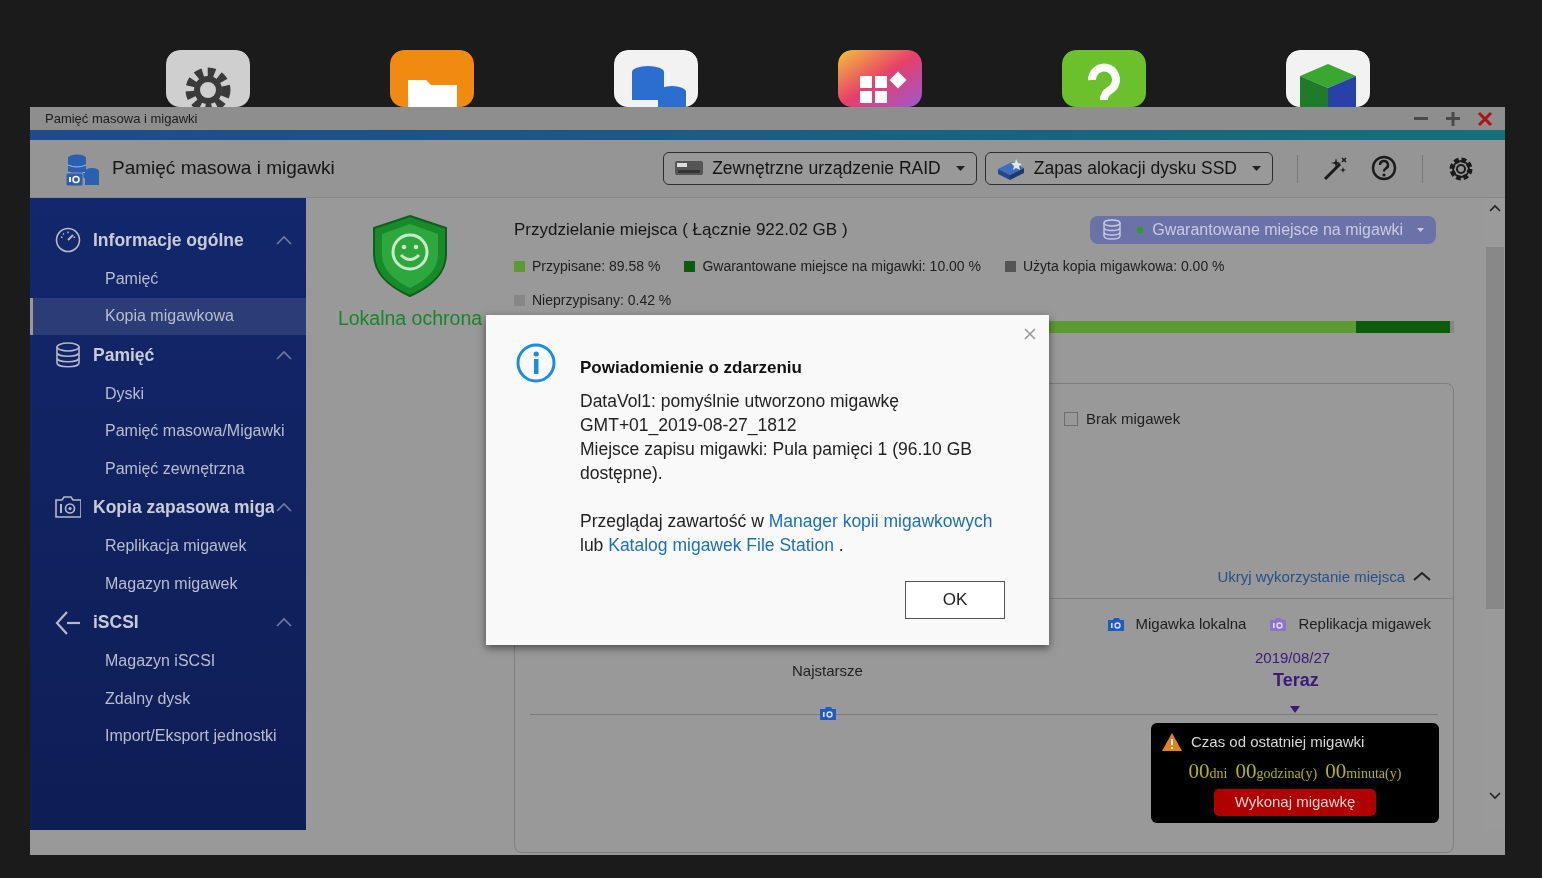  I want to click on dialog-message: Miejsce zapisu migawki: Pula pamięci 1 (96.10 GB dostępne)., so click(776, 461).